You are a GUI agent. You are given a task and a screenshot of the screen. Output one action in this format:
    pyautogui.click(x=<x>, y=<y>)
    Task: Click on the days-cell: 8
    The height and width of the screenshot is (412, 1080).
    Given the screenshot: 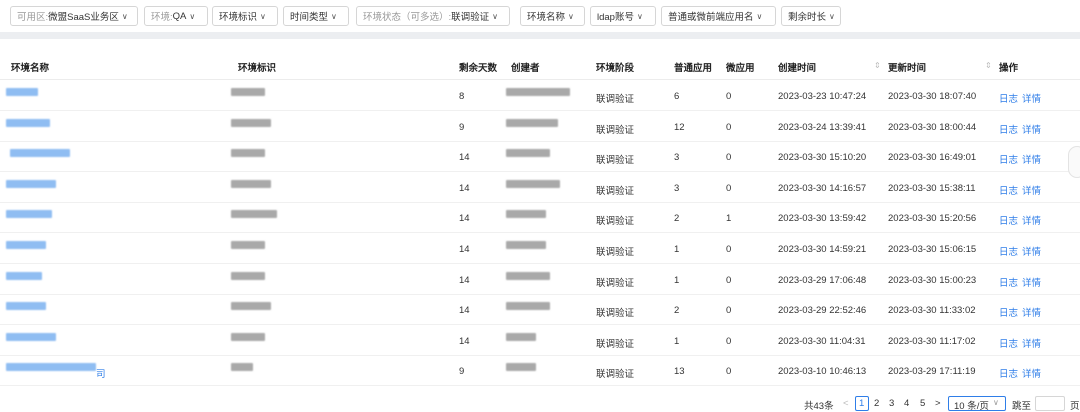 What is the action you would take?
    pyautogui.click(x=462, y=96)
    